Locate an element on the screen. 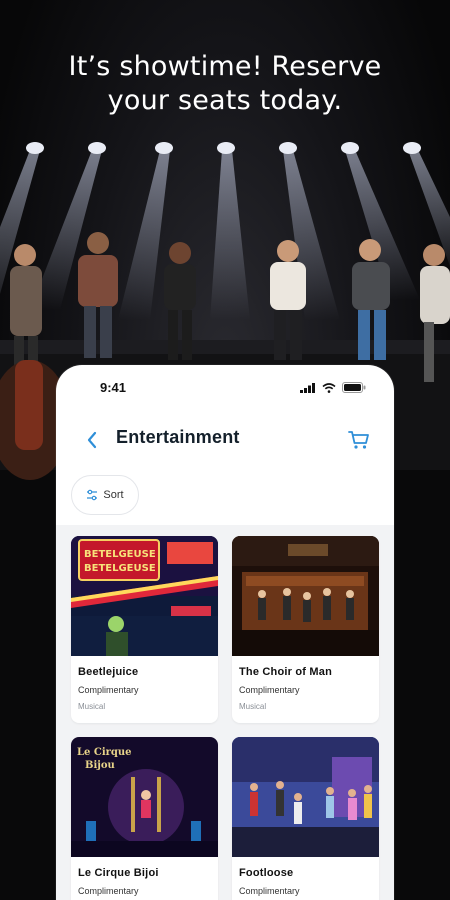 This screenshot has height=900, width=450. chevron-left-icon is located at coordinates (92, 440).